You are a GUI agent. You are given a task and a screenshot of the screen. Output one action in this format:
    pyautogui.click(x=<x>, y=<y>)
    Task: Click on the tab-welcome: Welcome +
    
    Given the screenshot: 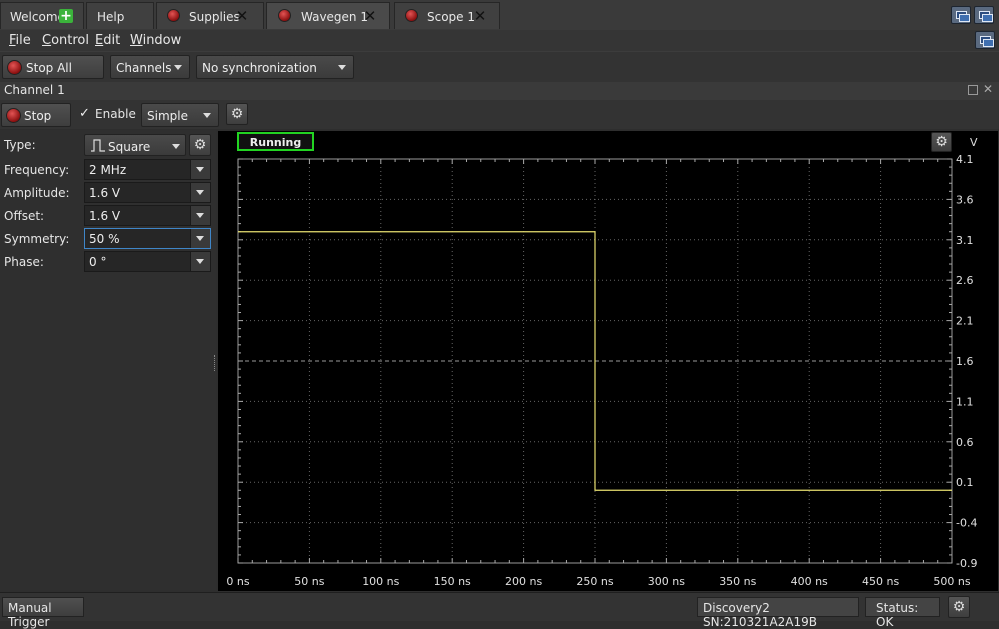 What is the action you would take?
    pyautogui.click(x=42, y=15)
    